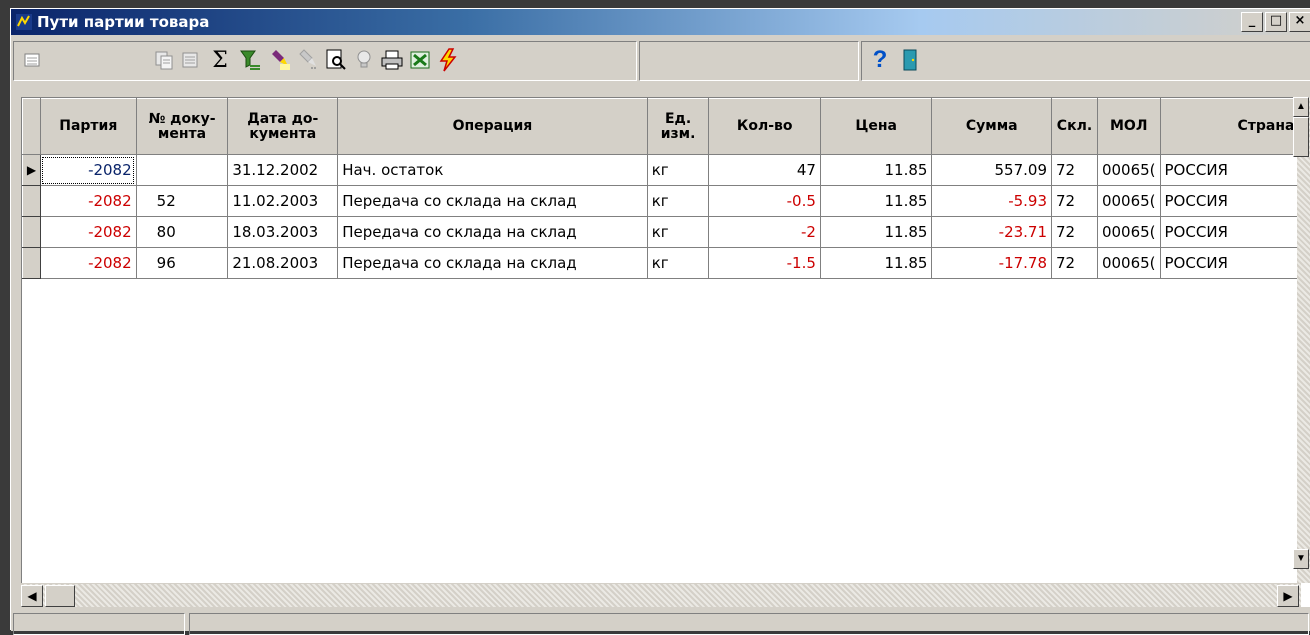 Image resolution: width=1310 pixels, height=635 pixels. Describe the element at coordinates (992, 126) in the screenshot. I see `column-header: Сумма` at that location.